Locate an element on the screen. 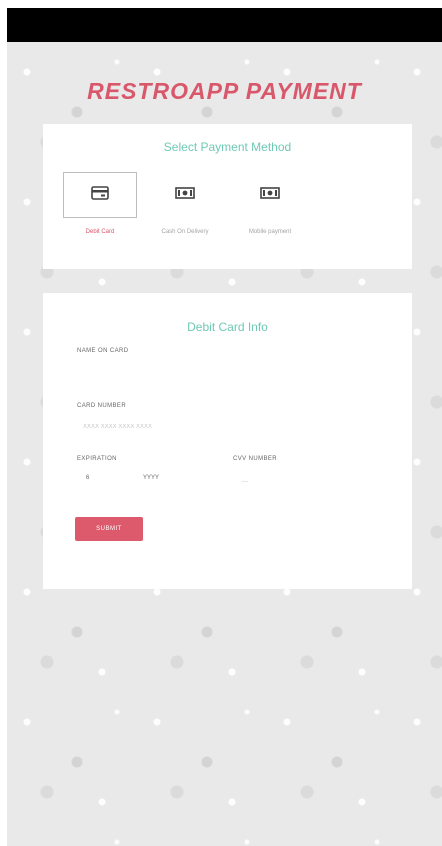 Image resolution: width=442 pixels, height=846 pixels. credit-card-icon is located at coordinates (100, 195).